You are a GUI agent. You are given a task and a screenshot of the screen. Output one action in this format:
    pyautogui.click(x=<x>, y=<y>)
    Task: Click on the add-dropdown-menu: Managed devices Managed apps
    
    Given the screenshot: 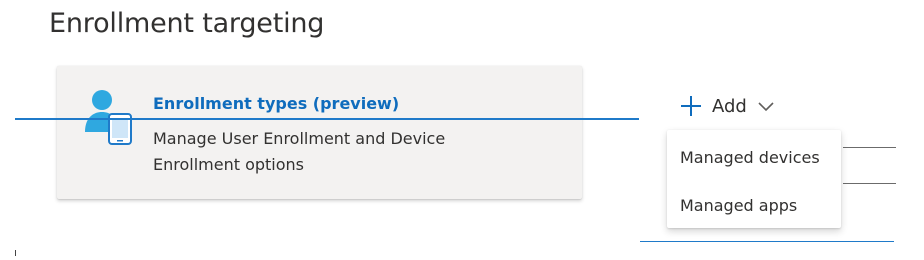 What is the action you would take?
    pyautogui.click(x=754, y=179)
    